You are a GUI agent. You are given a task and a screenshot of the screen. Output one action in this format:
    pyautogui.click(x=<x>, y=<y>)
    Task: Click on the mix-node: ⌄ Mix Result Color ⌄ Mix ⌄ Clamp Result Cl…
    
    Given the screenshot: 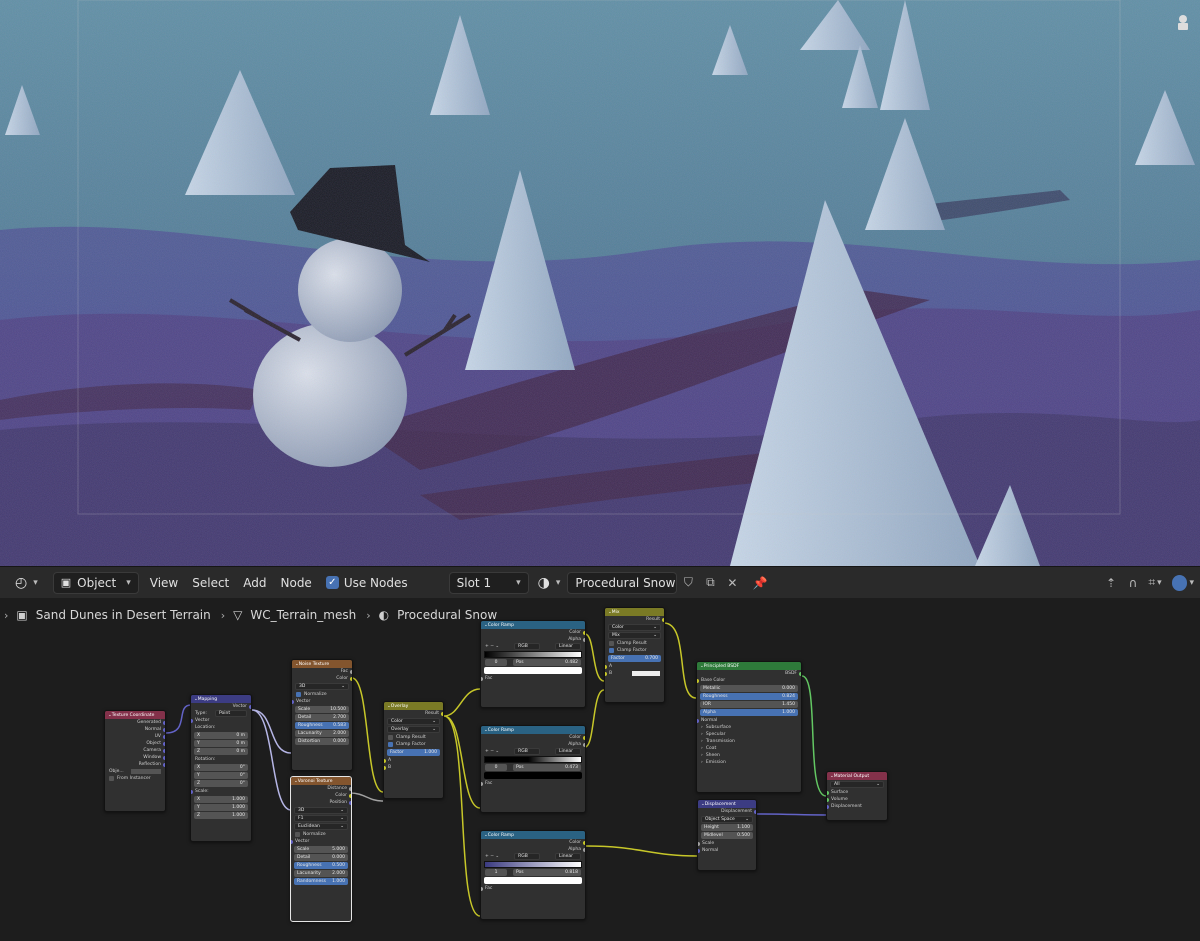 What is the action you would take?
    pyautogui.click(x=634, y=655)
    